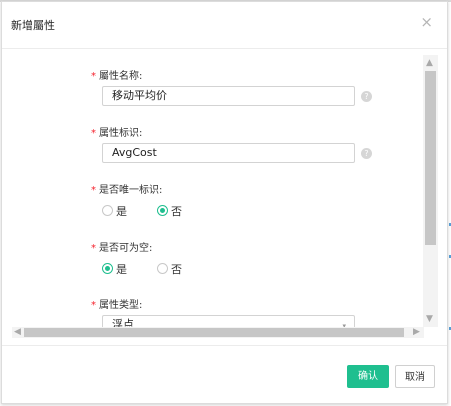  Describe the element at coordinates (224, 25) in the screenshot. I see `dialog-header: 新增屬性 ×` at that location.